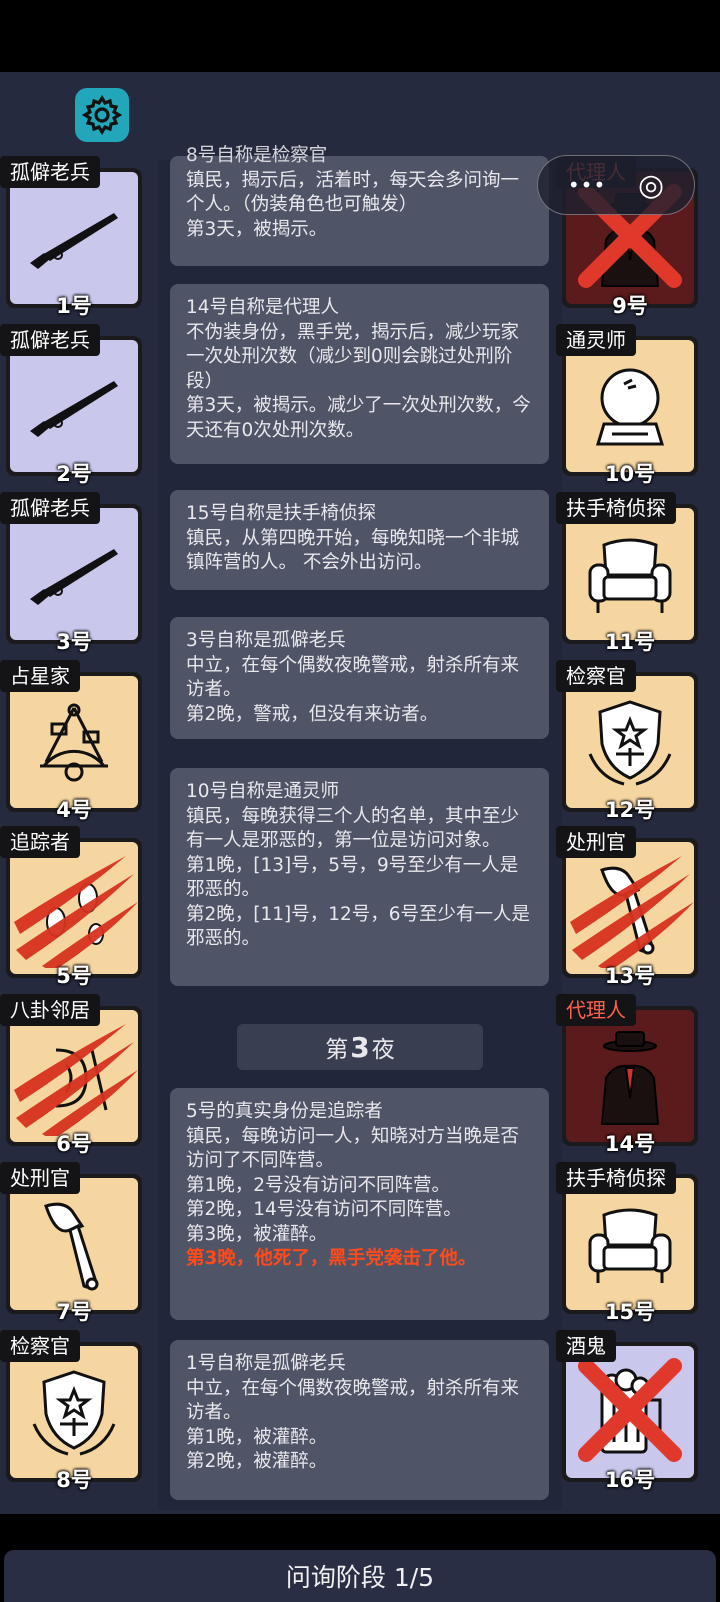 The height and width of the screenshot is (1602, 720). What do you see at coordinates (102, 115) in the screenshot?
I see `settings-button` at bounding box center [102, 115].